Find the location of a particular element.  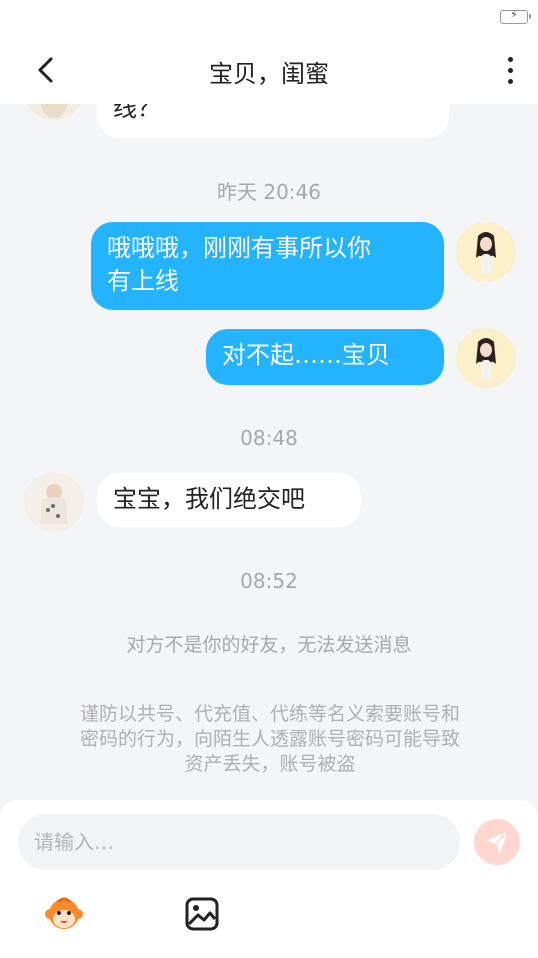

send-plane-icon is located at coordinates (497, 841).